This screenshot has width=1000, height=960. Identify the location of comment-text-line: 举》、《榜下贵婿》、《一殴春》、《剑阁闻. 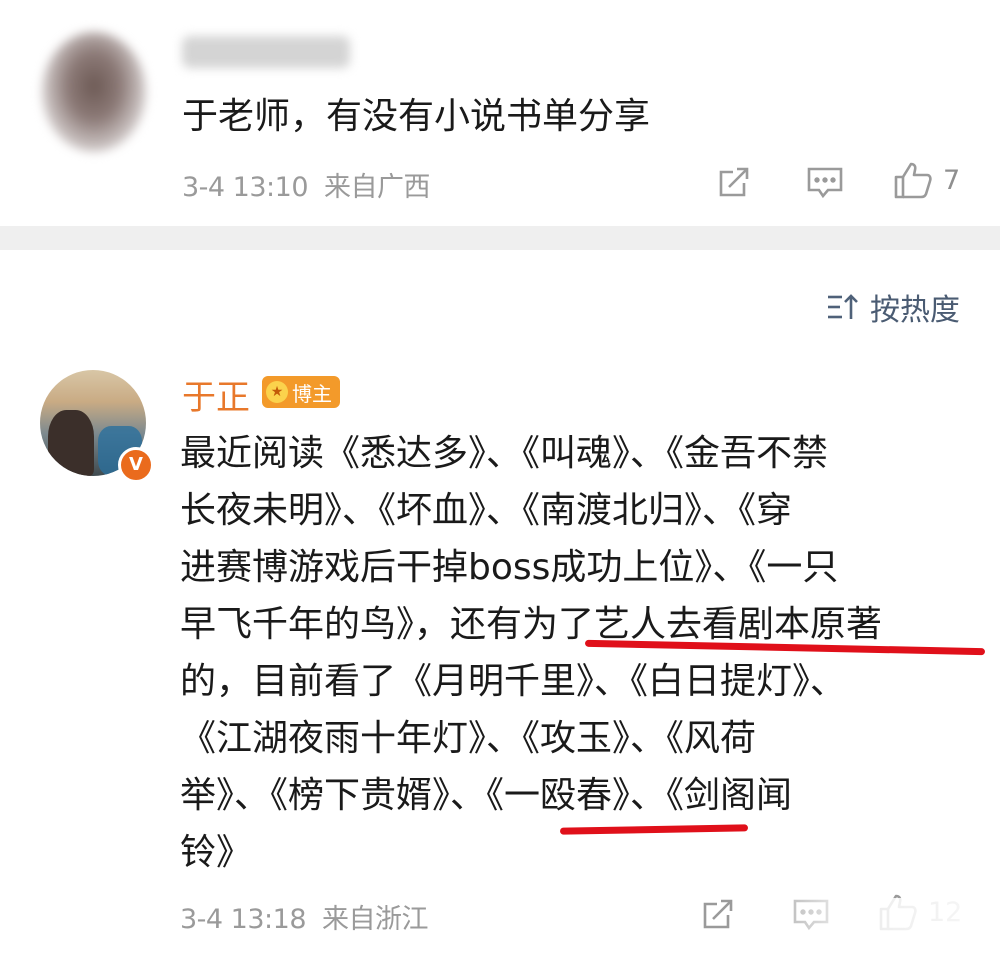
(486, 795).